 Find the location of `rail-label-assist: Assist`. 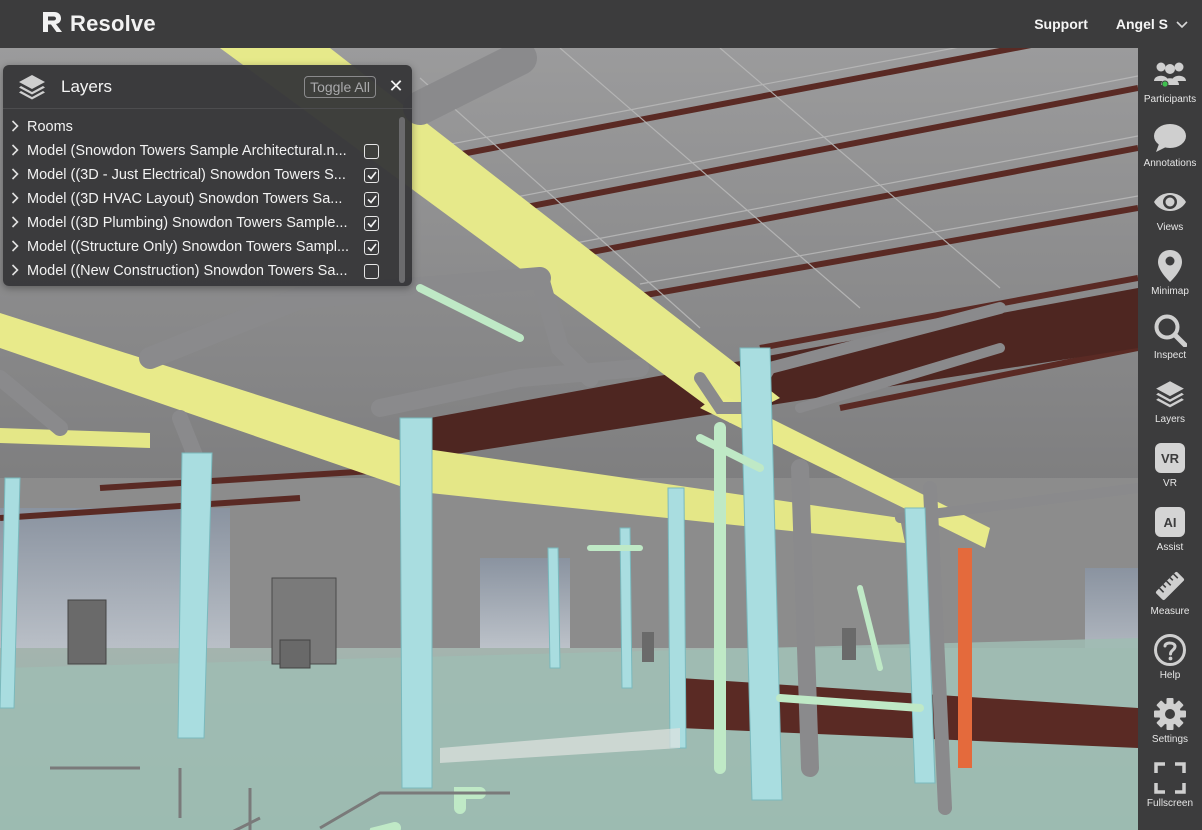

rail-label-assist: Assist is located at coordinates (1170, 547).